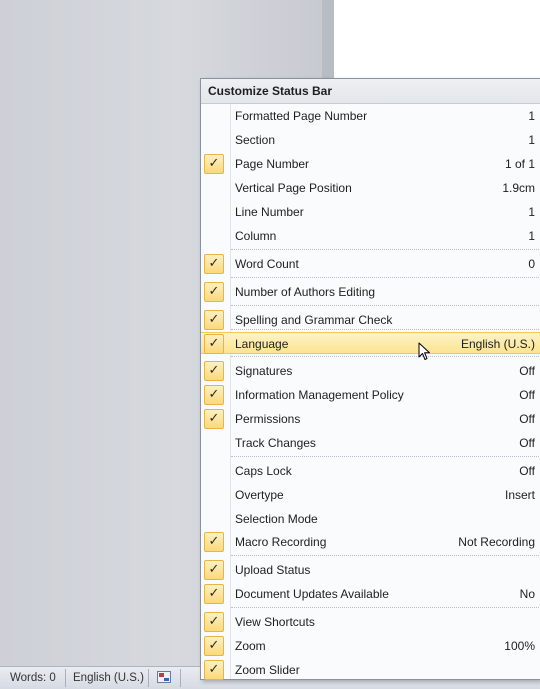 This screenshot has width=540, height=689. What do you see at coordinates (255, 140) in the screenshot?
I see `menu-item-label: Section` at bounding box center [255, 140].